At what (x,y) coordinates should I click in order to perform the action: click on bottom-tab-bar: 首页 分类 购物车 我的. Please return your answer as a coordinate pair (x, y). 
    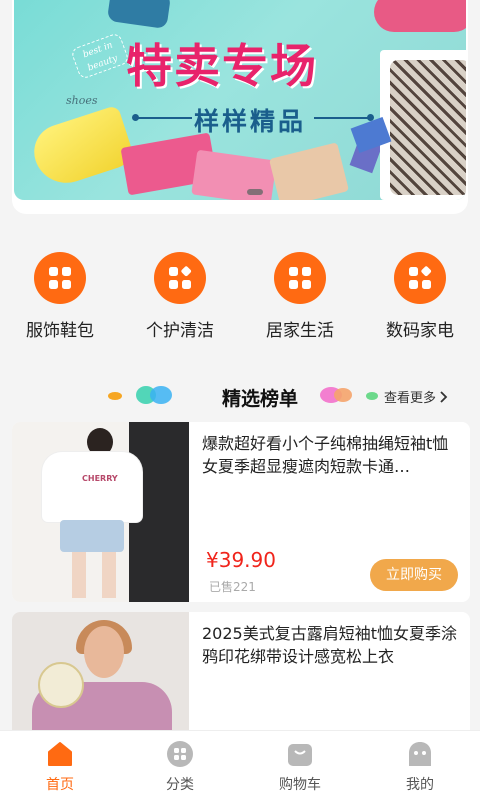
    Looking at the image, I should click on (240, 765).